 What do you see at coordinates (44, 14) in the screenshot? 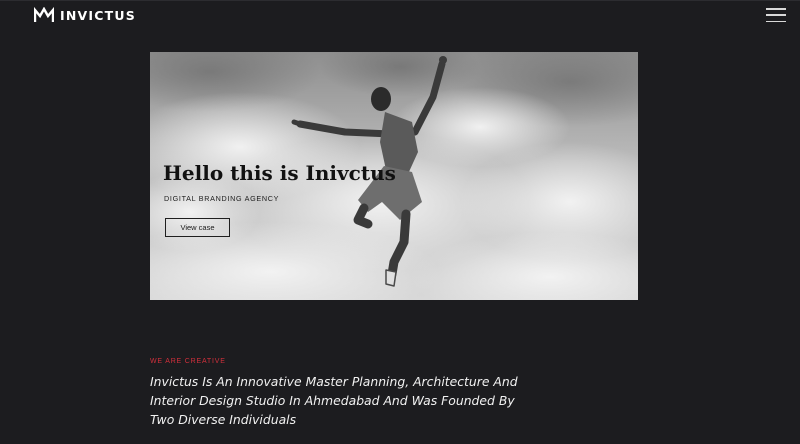
I see `invictus-crown-logo-icon` at bounding box center [44, 14].